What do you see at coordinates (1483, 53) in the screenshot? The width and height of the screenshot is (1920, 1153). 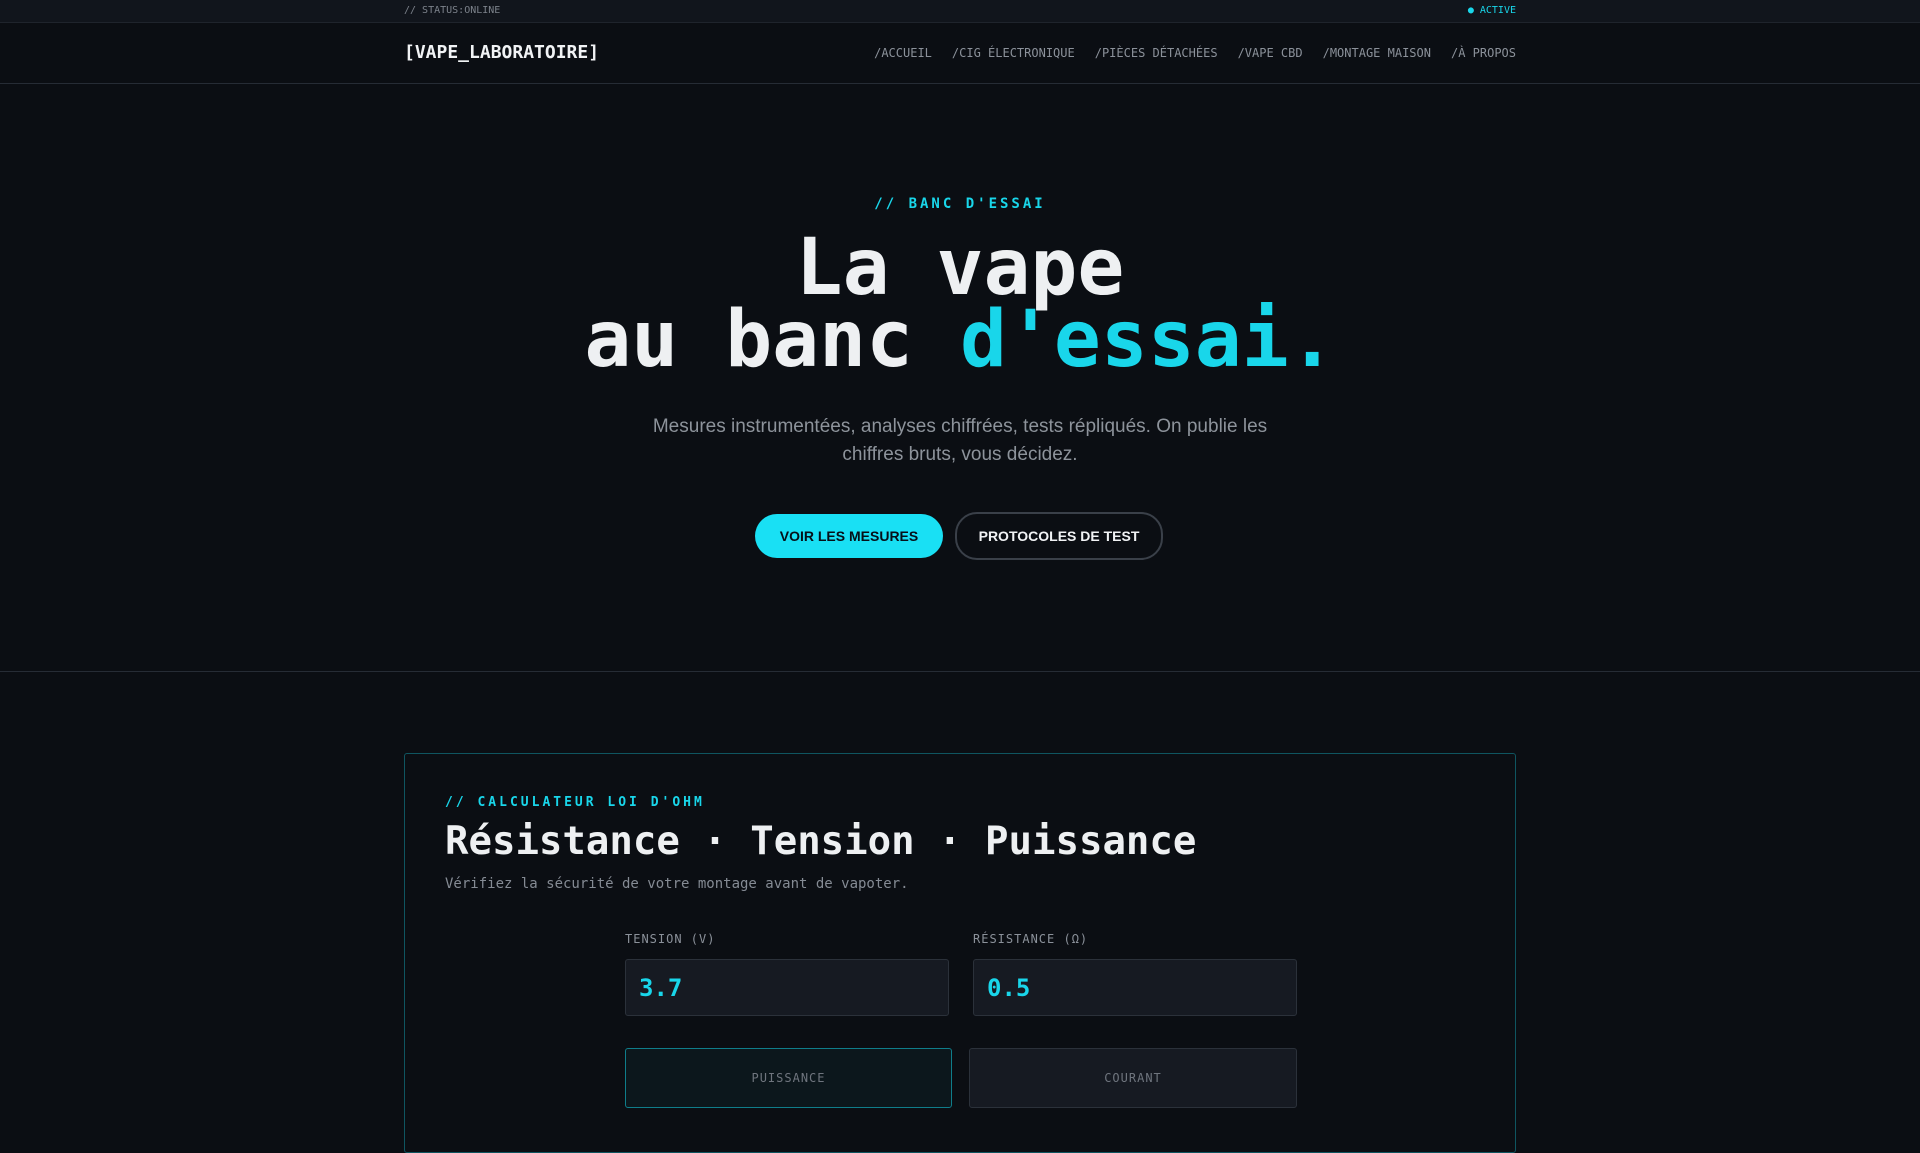 I see `nav-item-a-propos: /À PROPOS` at bounding box center [1483, 53].